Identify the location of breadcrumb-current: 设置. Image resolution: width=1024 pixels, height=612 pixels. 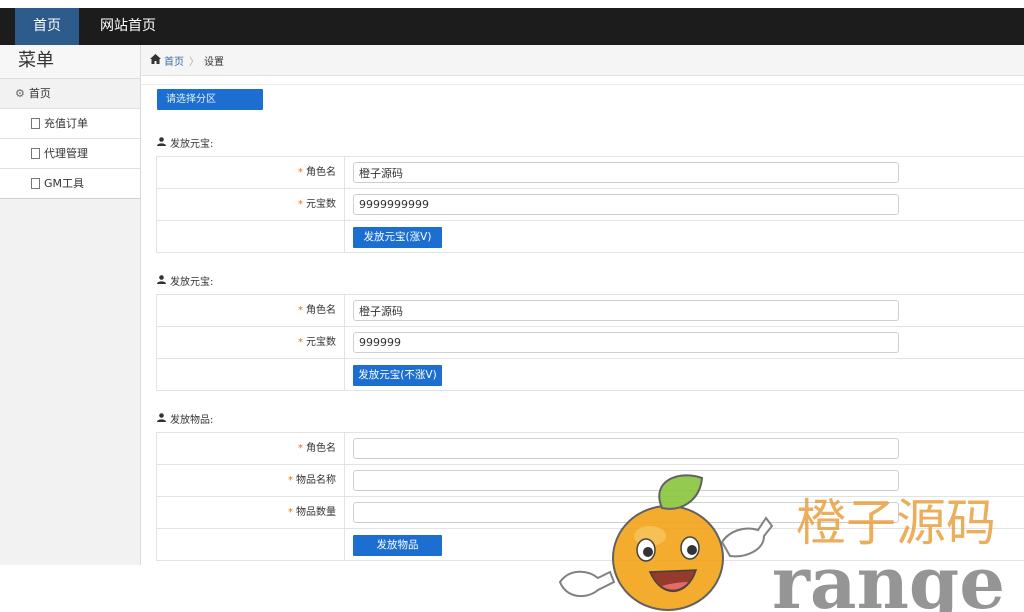
(214, 62).